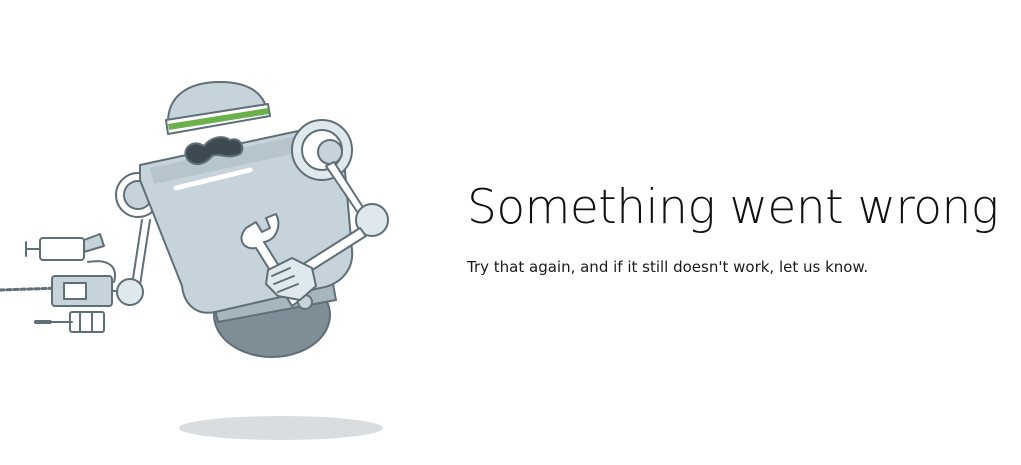 This screenshot has width=1021, height=465. I want to click on error-title: Something went wrong, so click(733, 207).